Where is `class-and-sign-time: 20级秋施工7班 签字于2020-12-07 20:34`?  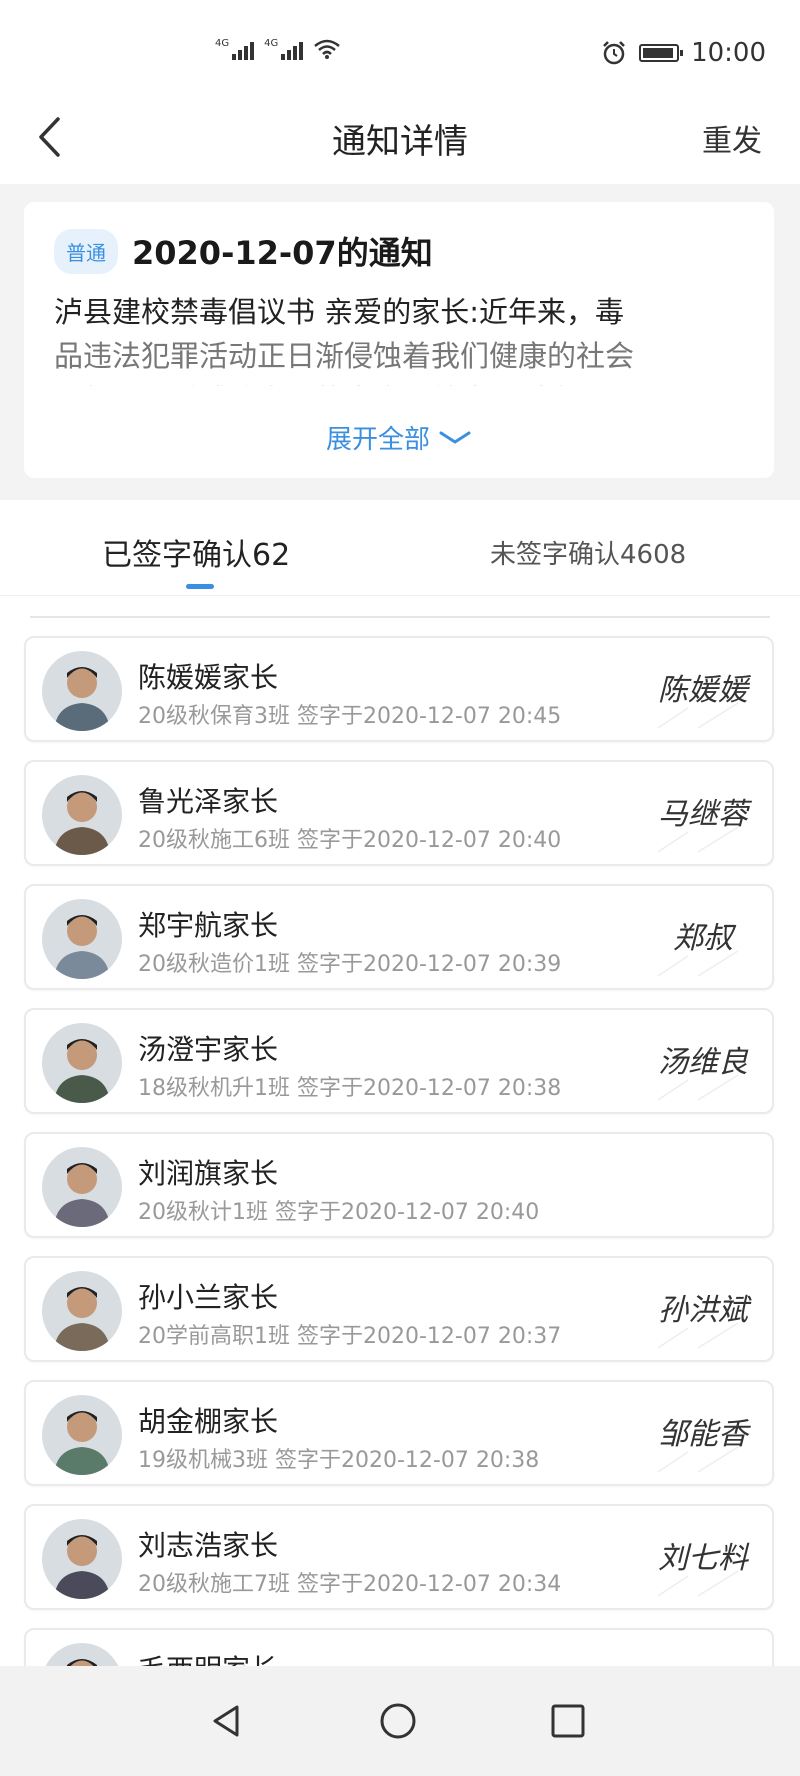 class-and-sign-time: 20级秋施工7班 签字于2020-12-07 20:34 is located at coordinates (350, 1584).